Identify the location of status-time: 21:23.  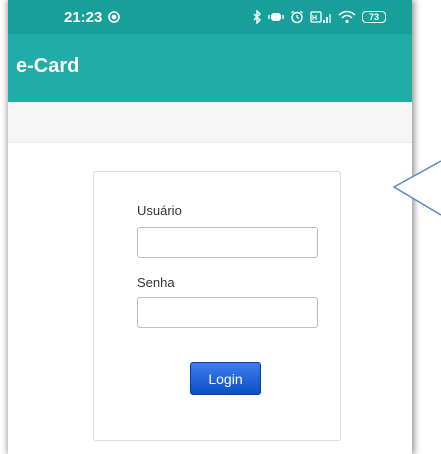
(83, 17).